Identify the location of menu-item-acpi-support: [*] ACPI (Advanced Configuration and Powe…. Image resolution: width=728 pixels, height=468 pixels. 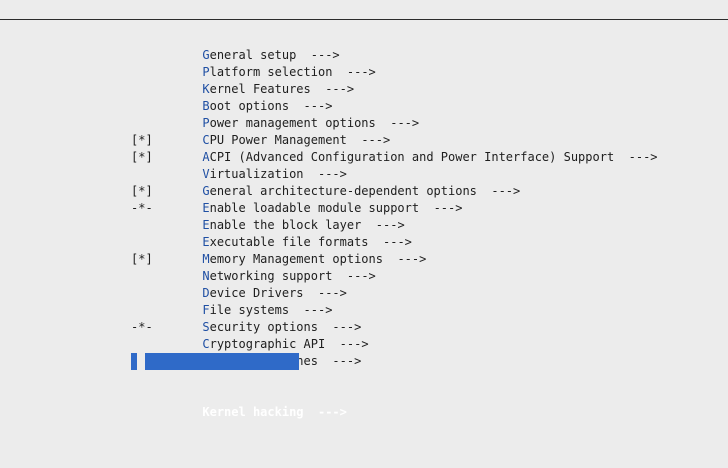
(394, 148).